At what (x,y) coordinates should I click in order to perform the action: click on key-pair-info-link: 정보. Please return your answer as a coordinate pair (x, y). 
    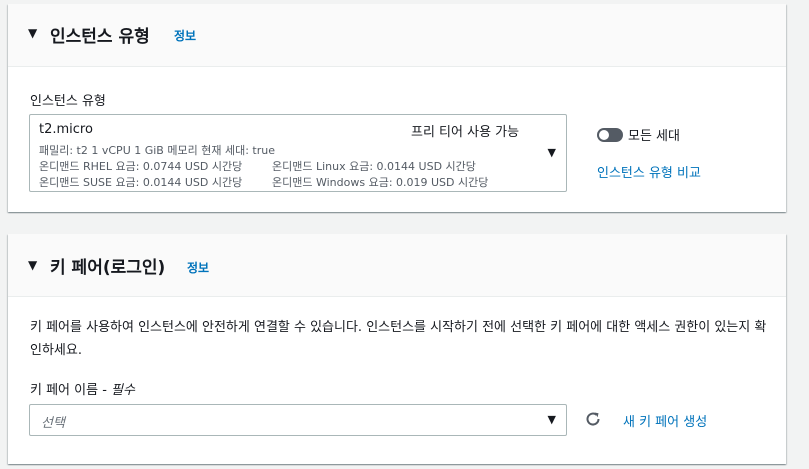
    Looking at the image, I should click on (198, 267).